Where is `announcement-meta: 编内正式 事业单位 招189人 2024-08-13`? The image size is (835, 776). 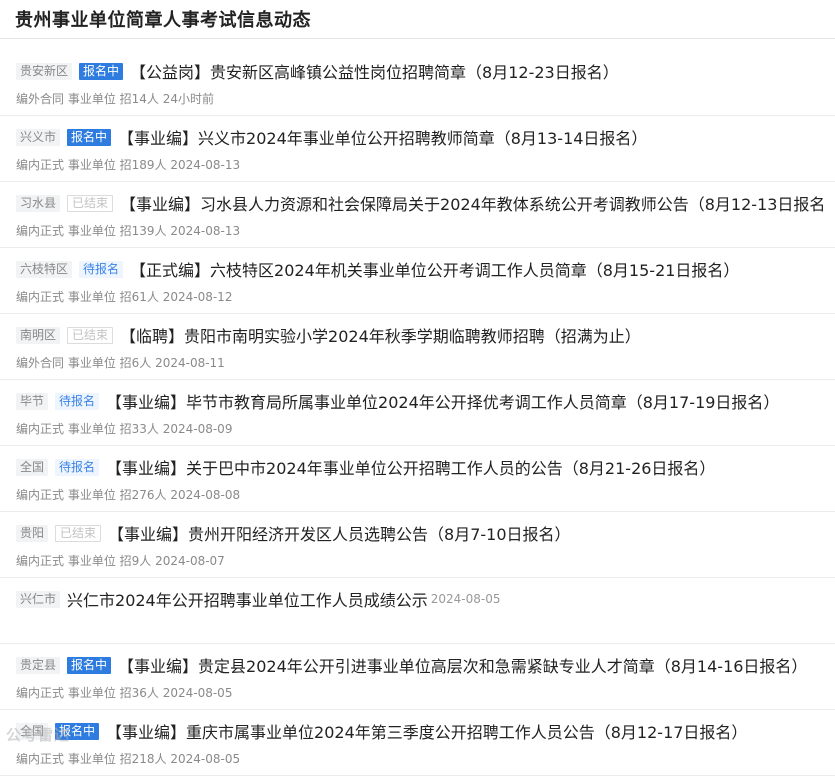 announcement-meta: 编内正式 事业单位 招189人 2024-08-13 is located at coordinates (128, 165).